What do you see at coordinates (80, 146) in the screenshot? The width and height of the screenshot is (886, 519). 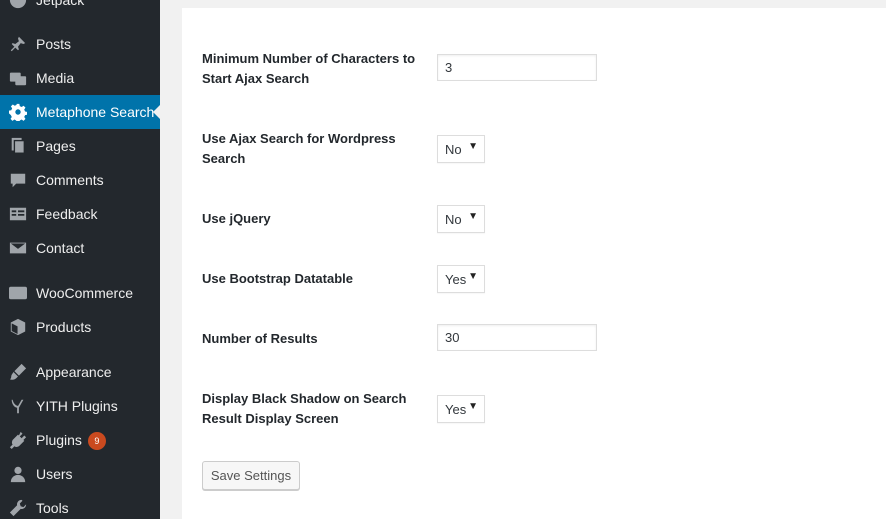 I see `sidebar-item-pages: Pages` at bounding box center [80, 146].